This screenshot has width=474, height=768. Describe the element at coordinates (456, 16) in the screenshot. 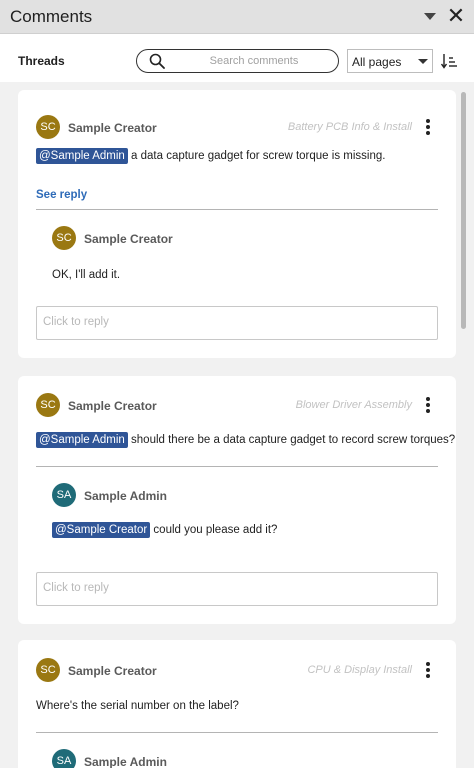

I see `close-icon: ✕` at that location.